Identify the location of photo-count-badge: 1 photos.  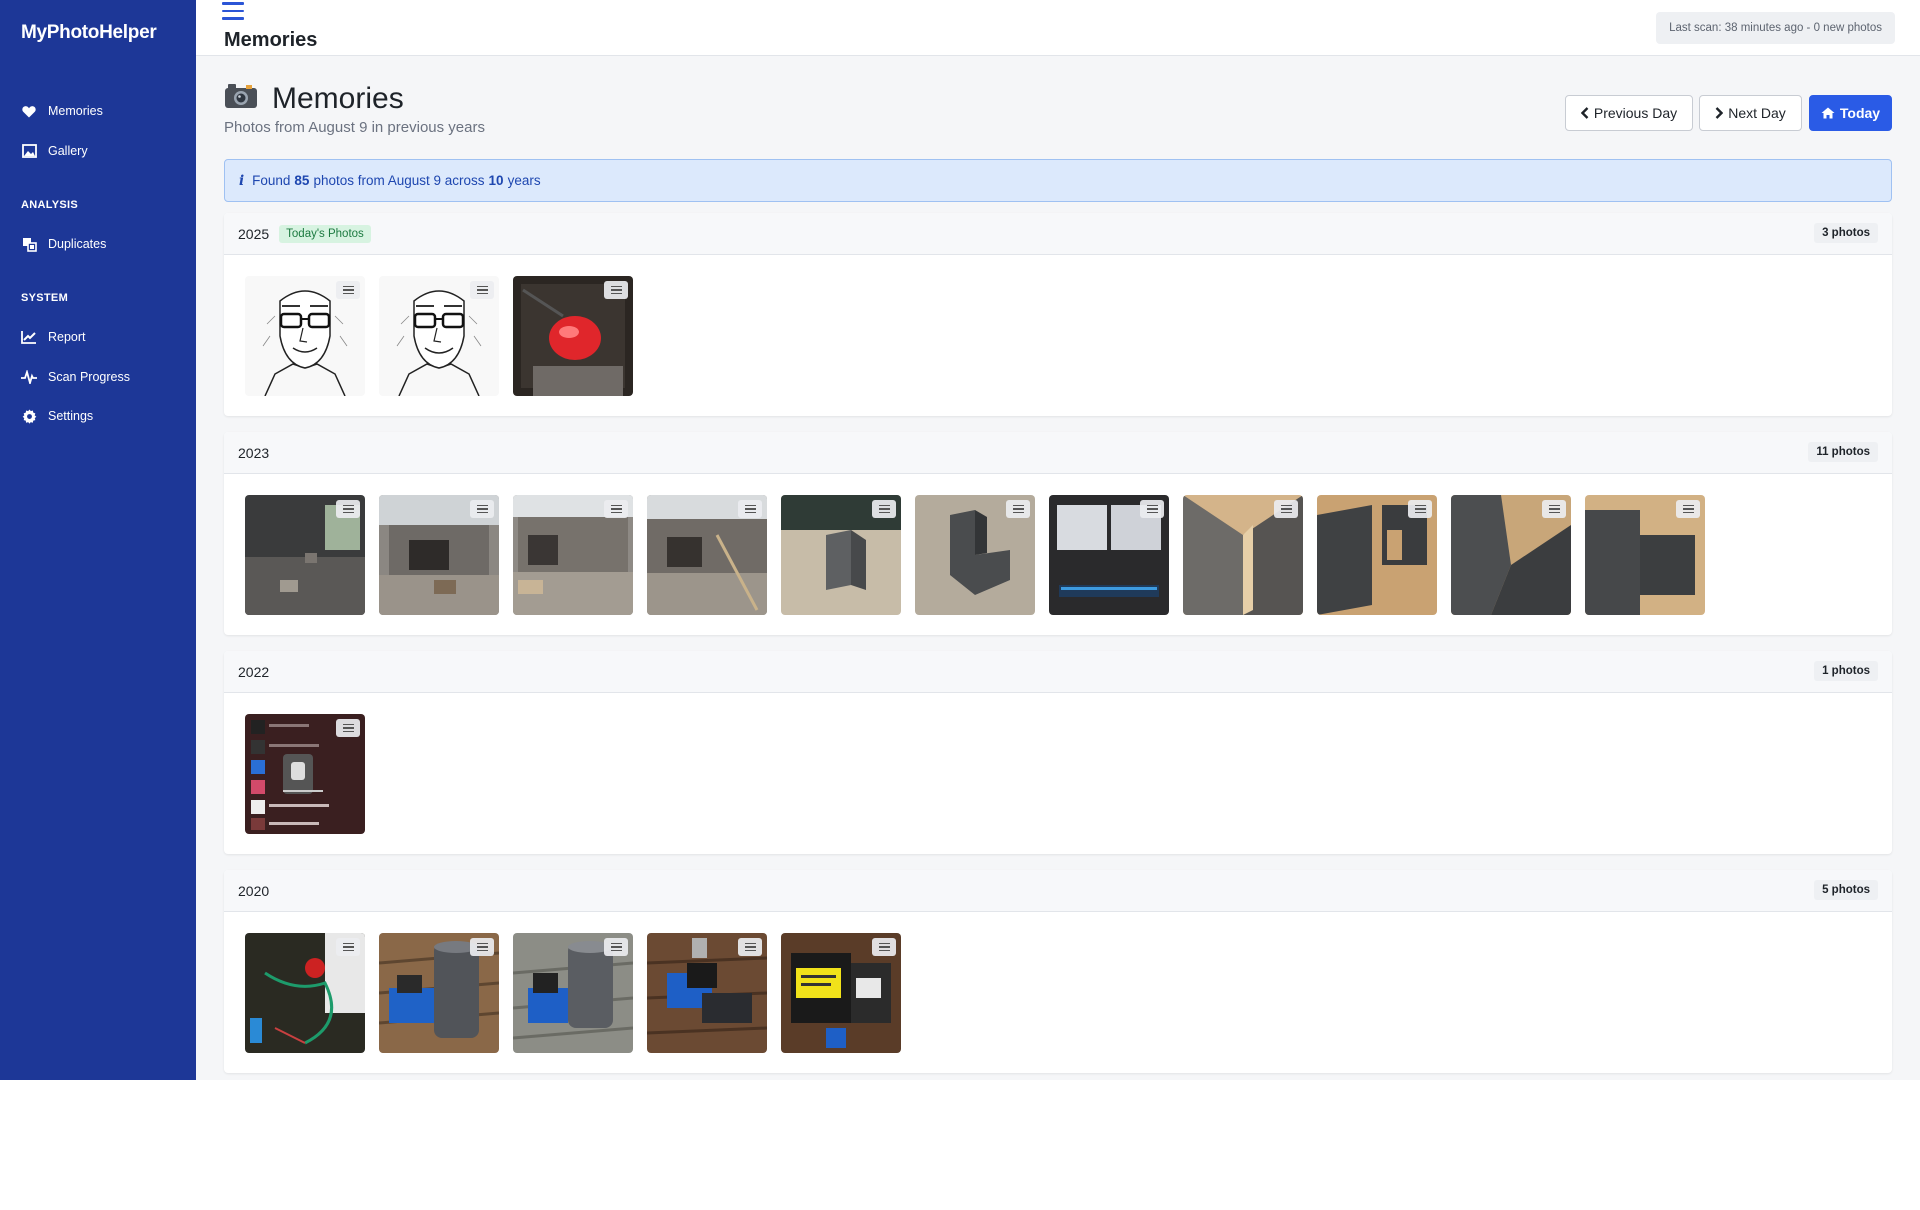
(1846, 671).